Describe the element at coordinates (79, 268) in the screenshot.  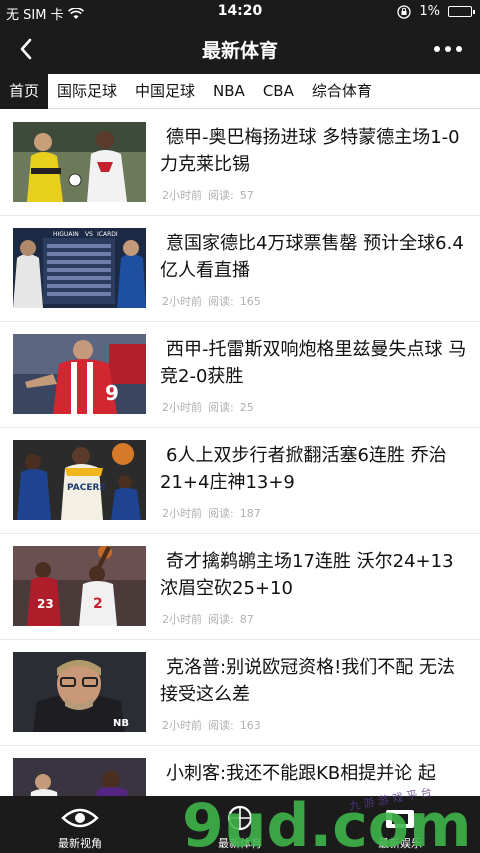
I see `news-thumbnail: HIGUAIN VS ICARDI` at that location.